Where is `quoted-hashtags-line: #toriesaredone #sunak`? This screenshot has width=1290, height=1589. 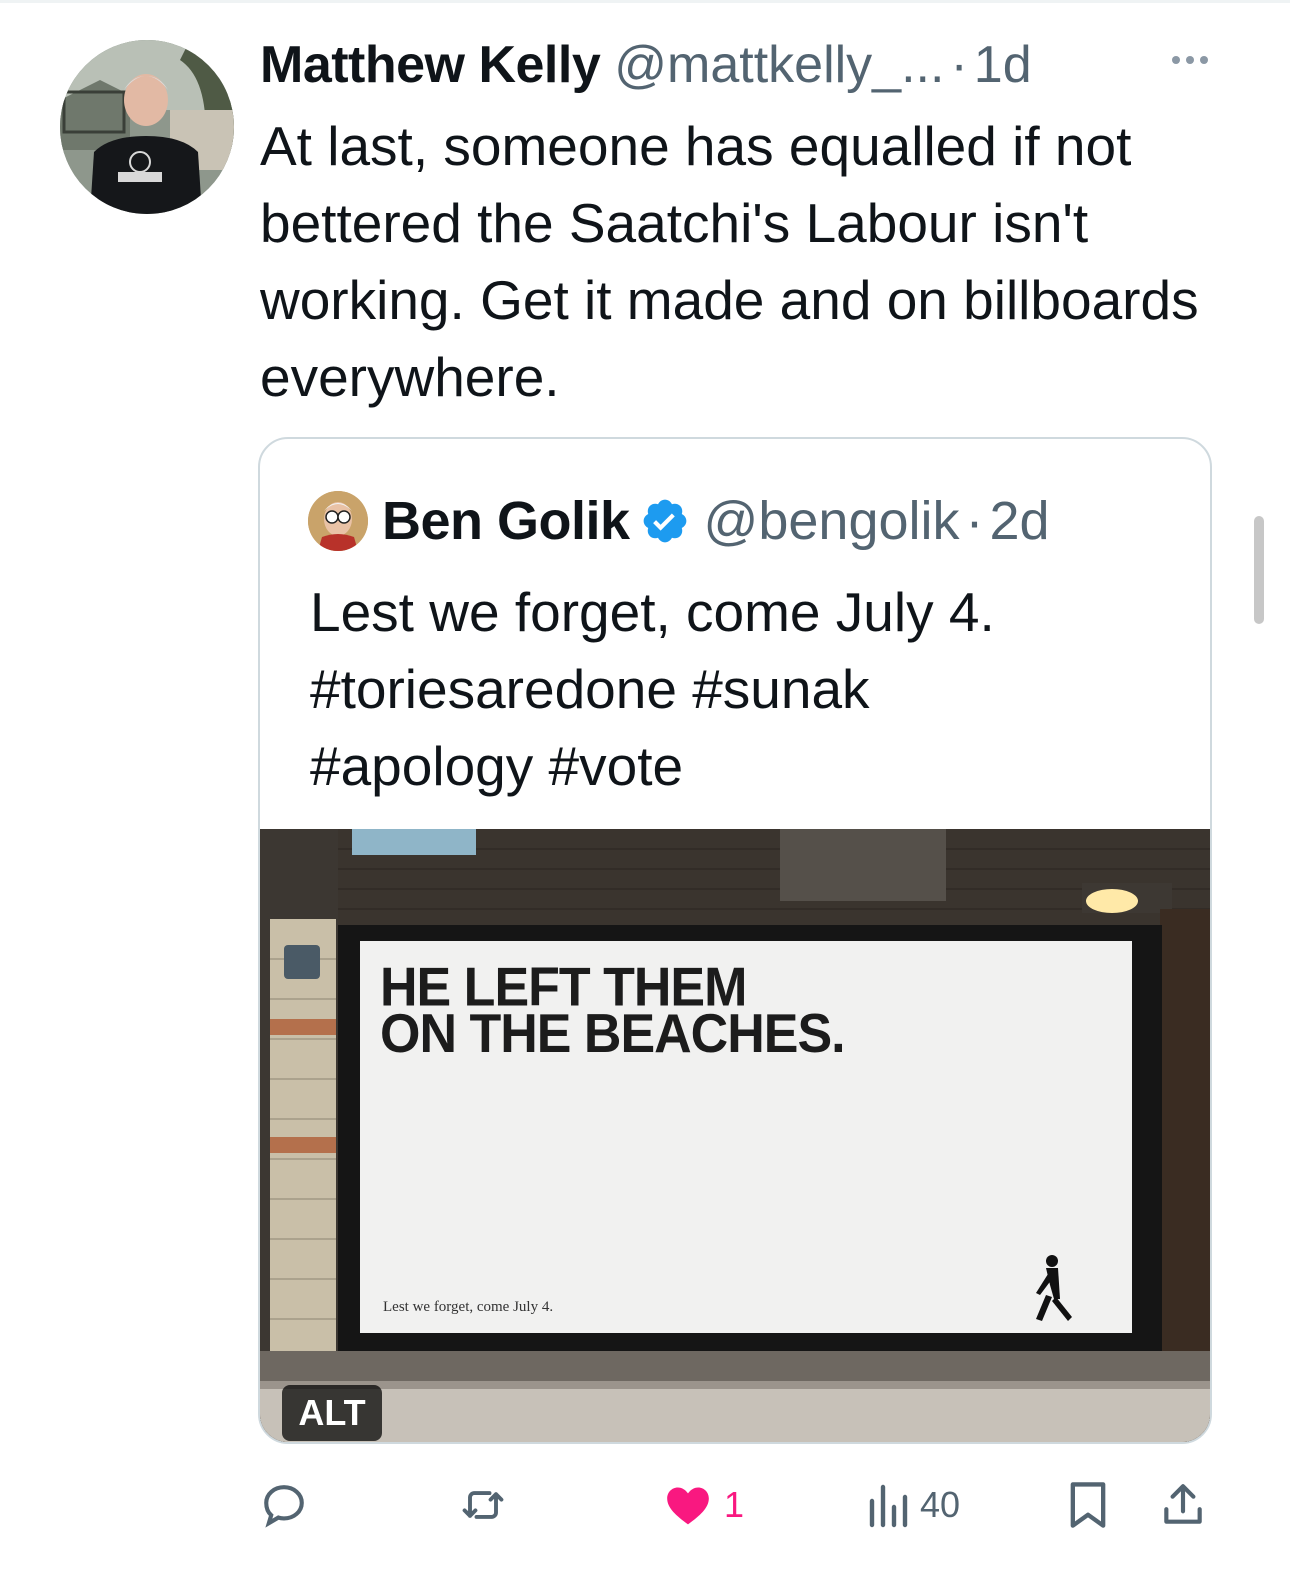
quoted-hashtags-line: #toriesaredone #sunak is located at coordinates (740, 689).